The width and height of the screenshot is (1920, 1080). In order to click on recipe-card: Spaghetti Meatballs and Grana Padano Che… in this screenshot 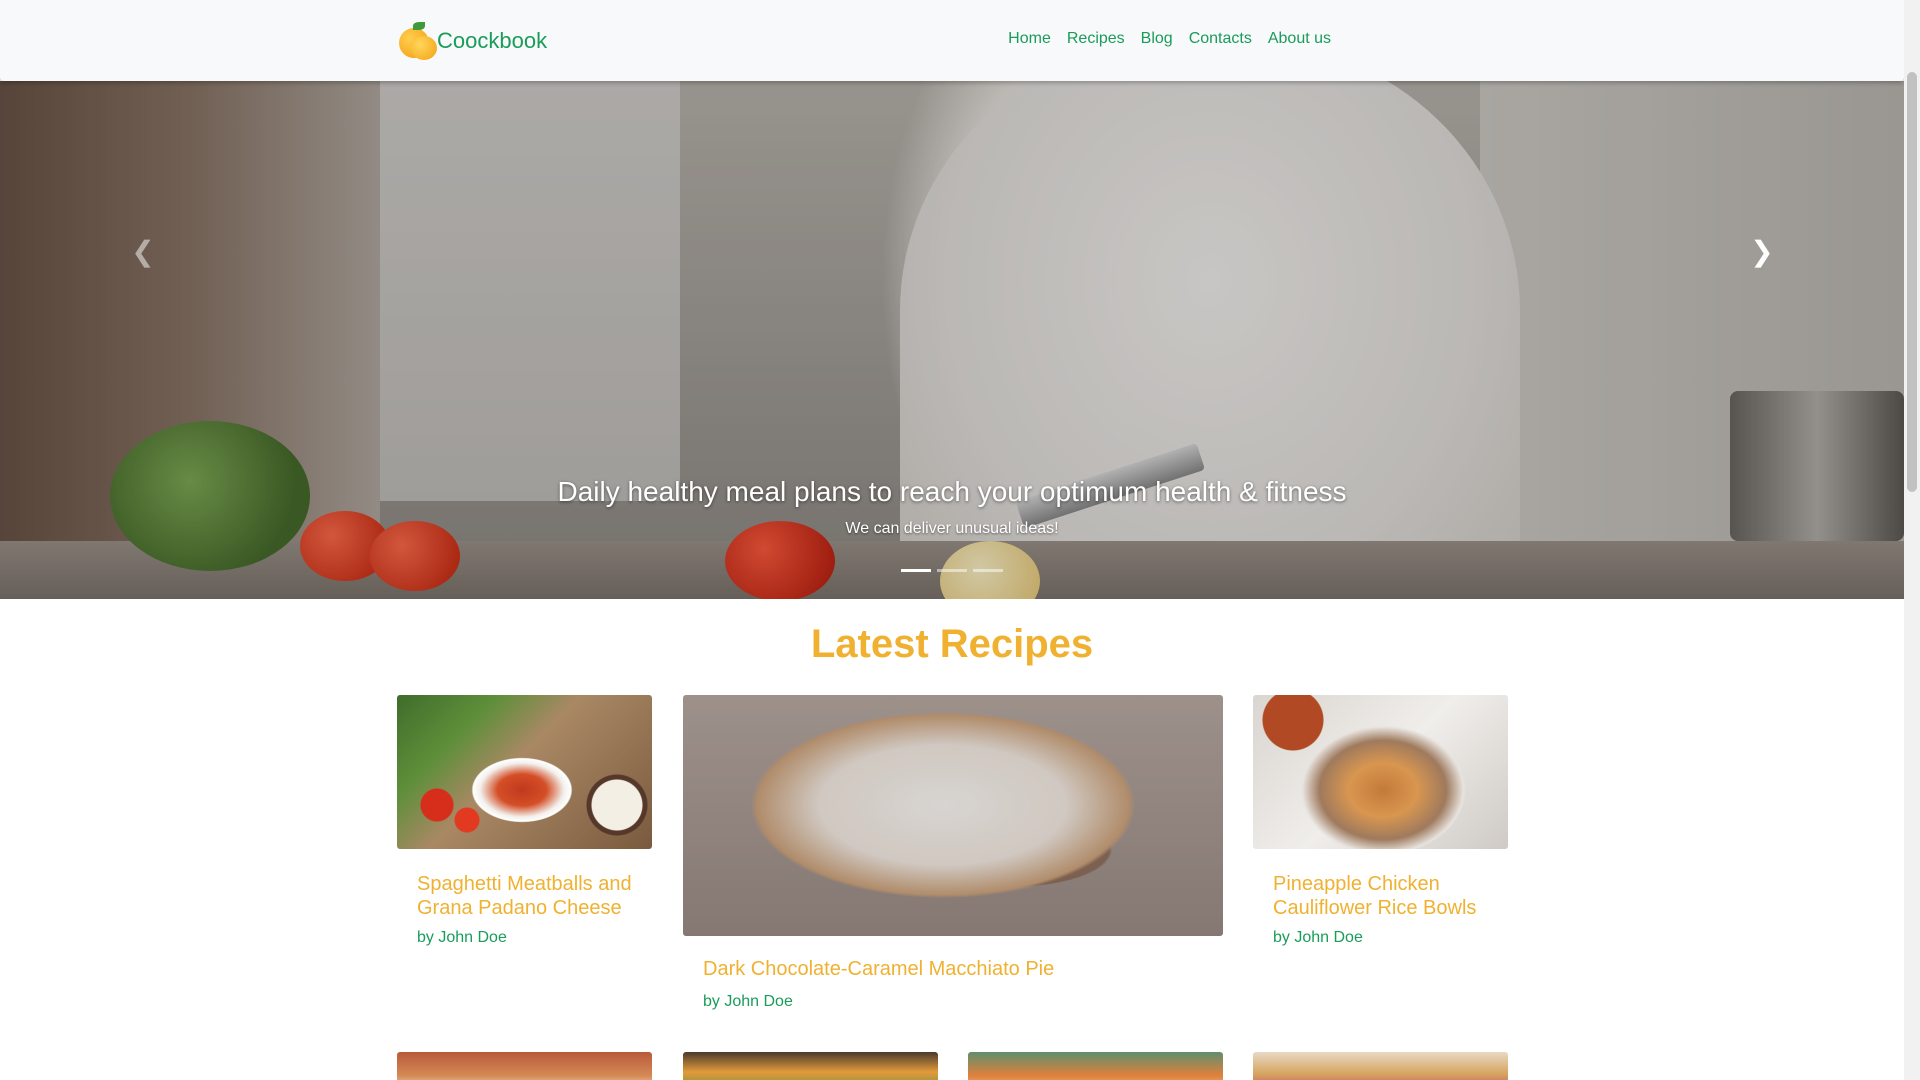, I will do `click(524, 835)`.